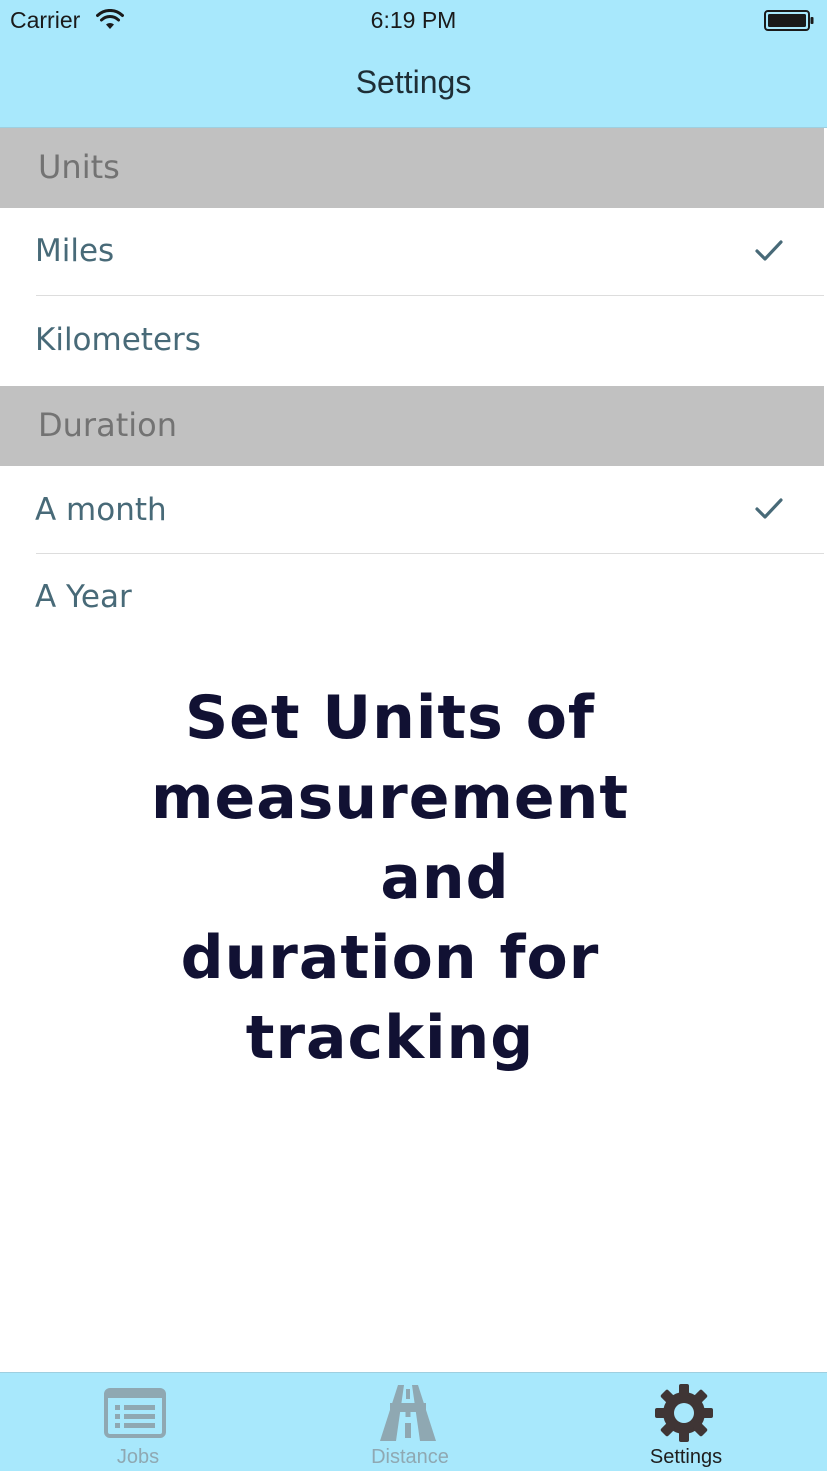 The height and width of the screenshot is (1472, 827). Describe the element at coordinates (686, 1457) in the screenshot. I see `tab-label: Settings` at that location.